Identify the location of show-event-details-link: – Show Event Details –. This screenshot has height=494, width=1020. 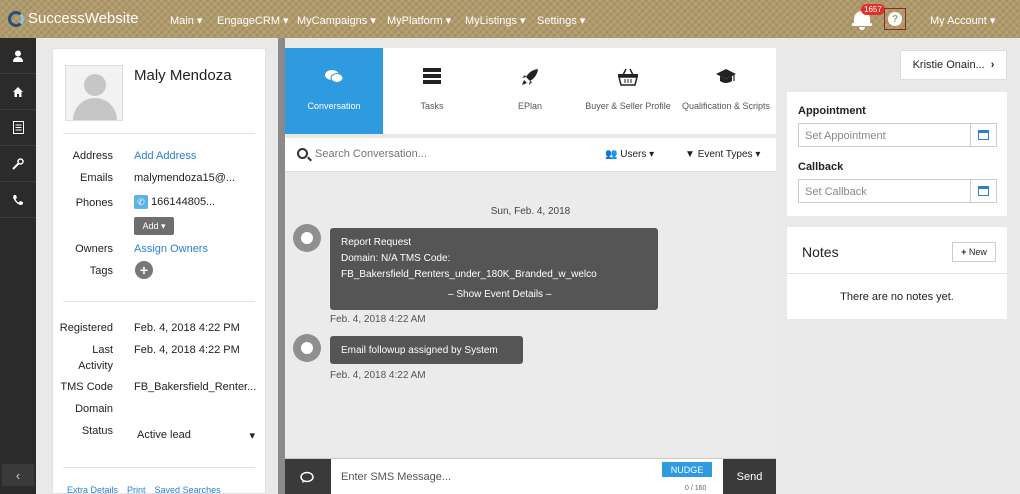
(499, 294).